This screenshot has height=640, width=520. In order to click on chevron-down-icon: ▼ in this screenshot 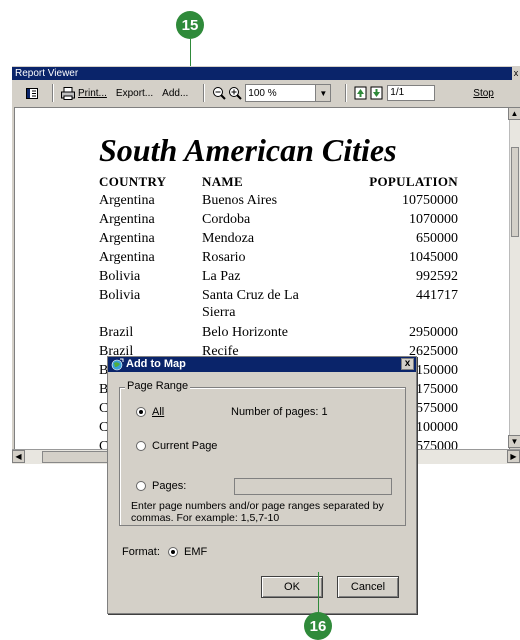, I will do `click(323, 93)`.